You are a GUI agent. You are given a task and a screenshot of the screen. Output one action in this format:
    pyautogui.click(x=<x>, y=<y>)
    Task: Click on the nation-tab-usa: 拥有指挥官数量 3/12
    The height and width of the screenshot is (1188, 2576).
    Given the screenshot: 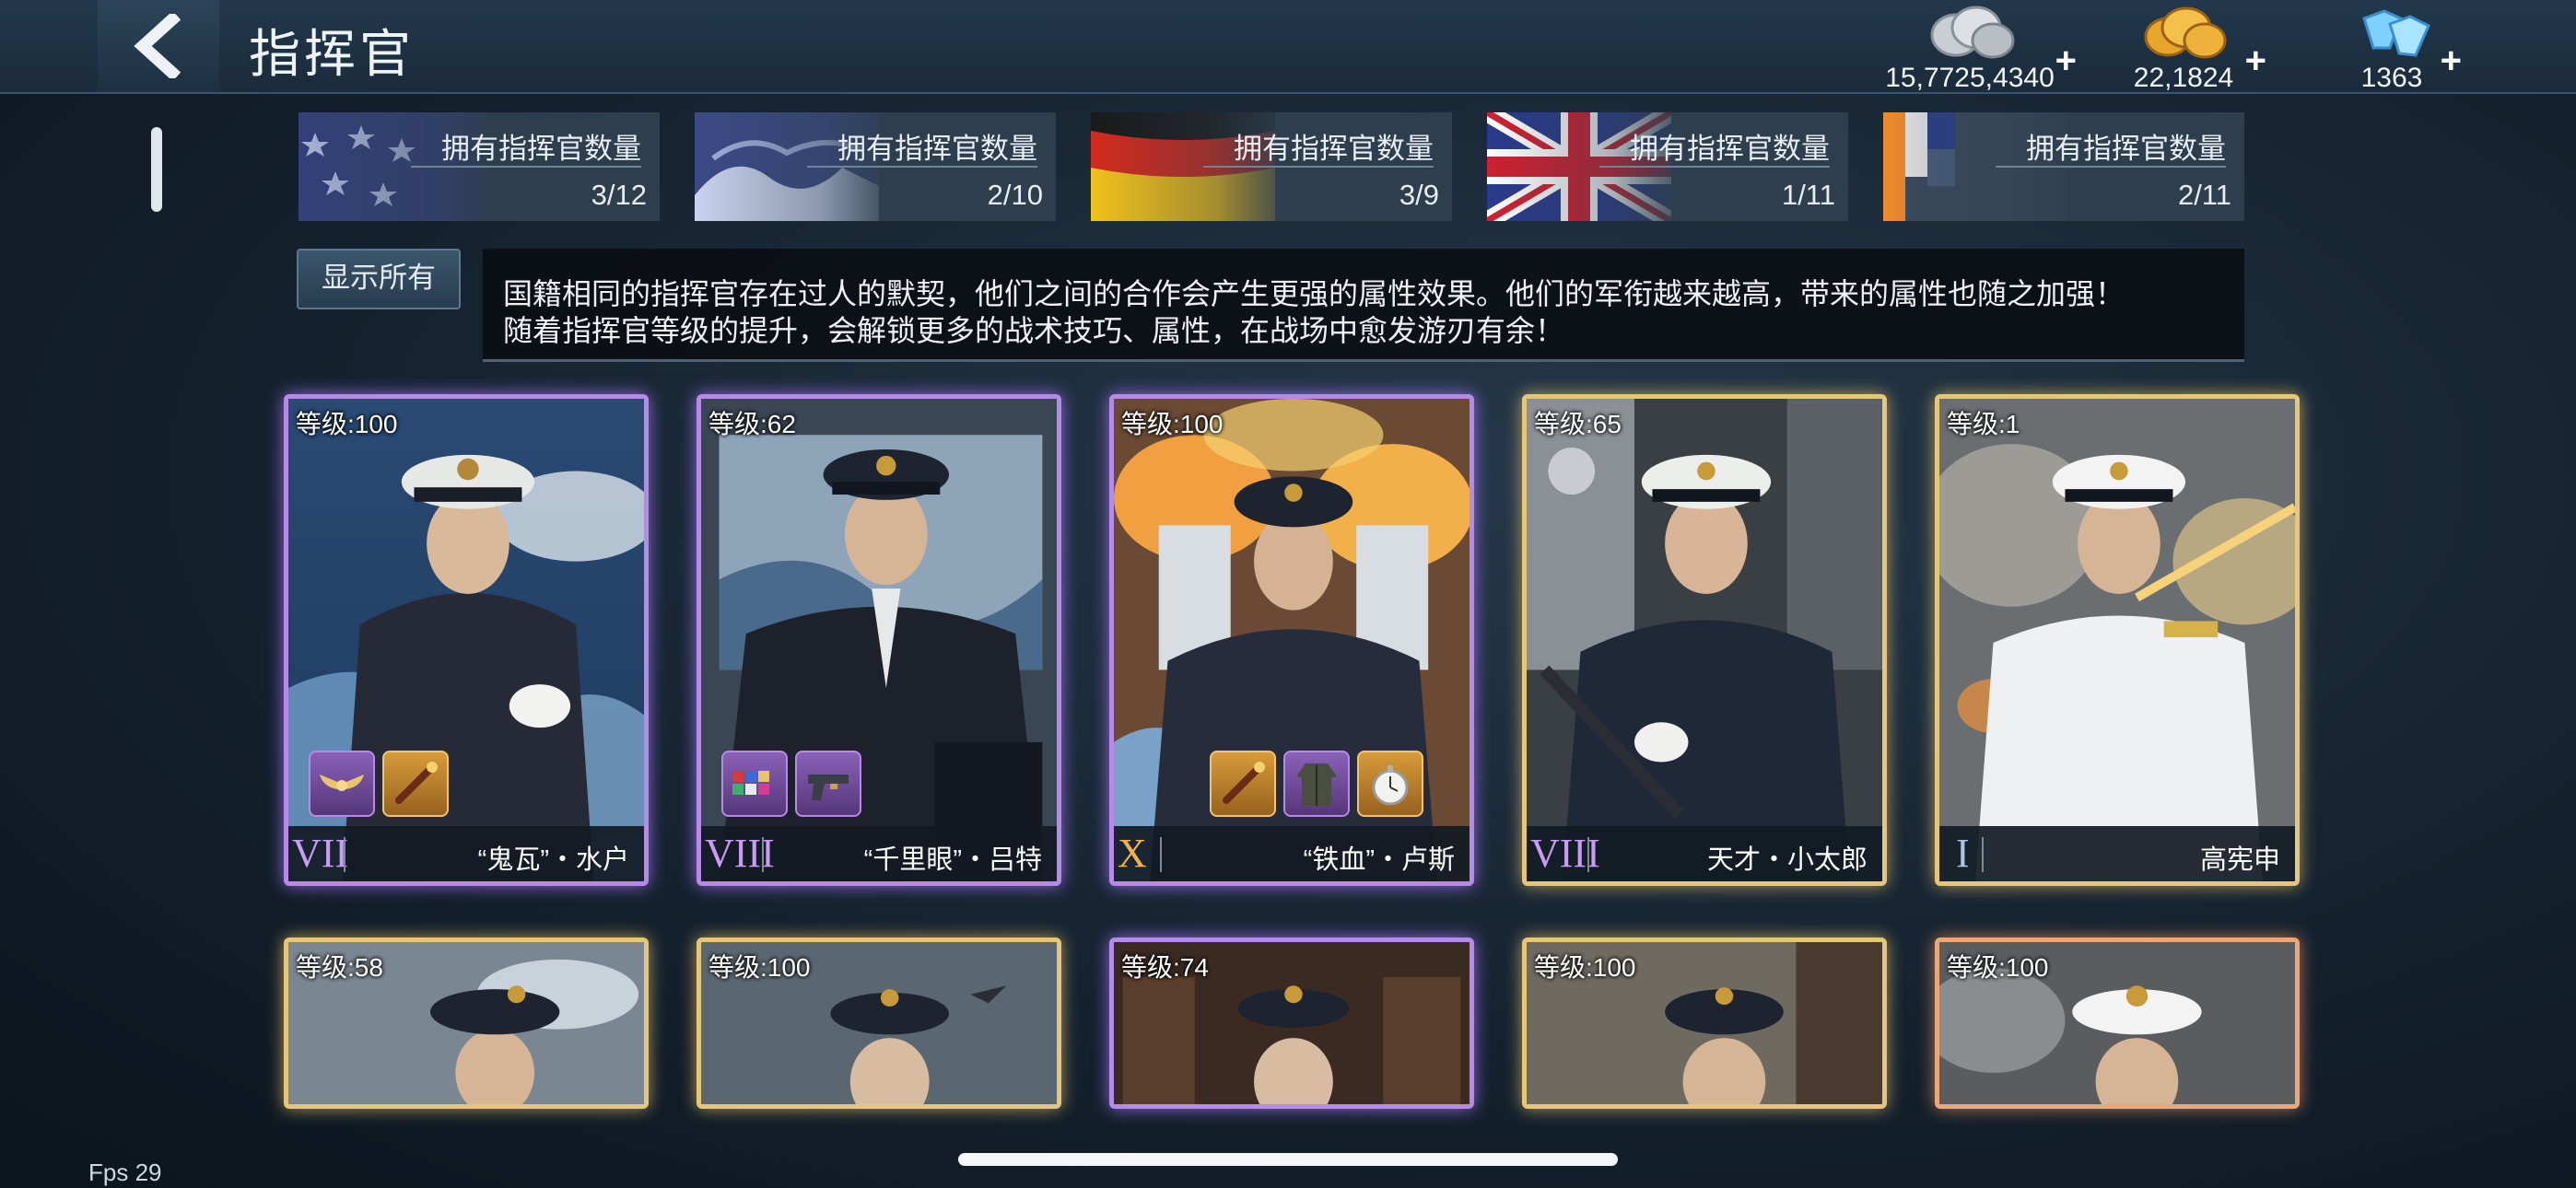 What is the action you would take?
    pyautogui.click(x=480, y=166)
    